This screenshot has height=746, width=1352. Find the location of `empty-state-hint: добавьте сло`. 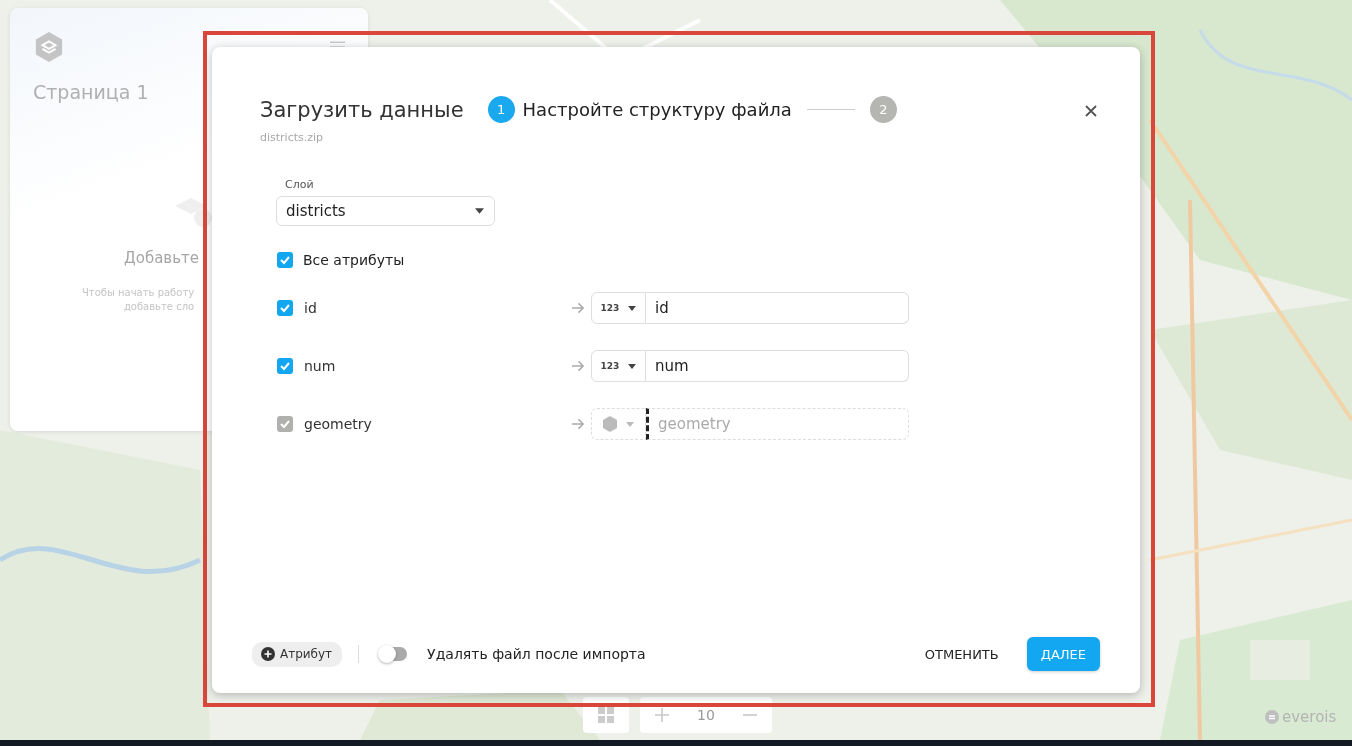

empty-state-hint: добавьте сло is located at coordinates (159, 307).